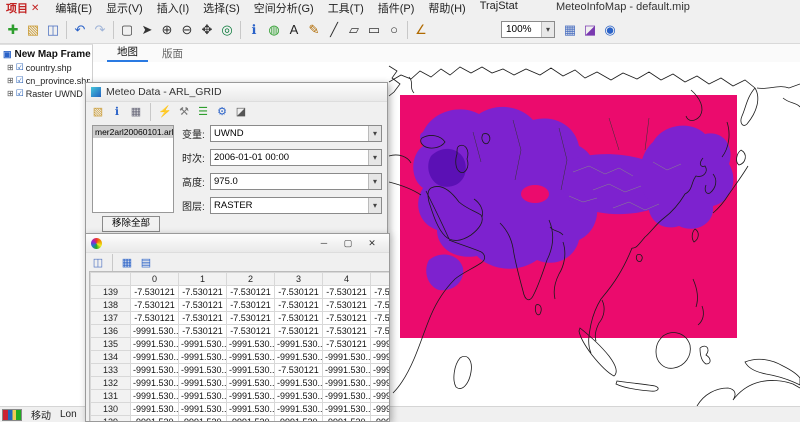 Image resolution: width=800 pixels, height=422 pixels. Describe the element at coordinates (184, 112) in the screenshot. I see `settings-icon: ⚒` at that location.